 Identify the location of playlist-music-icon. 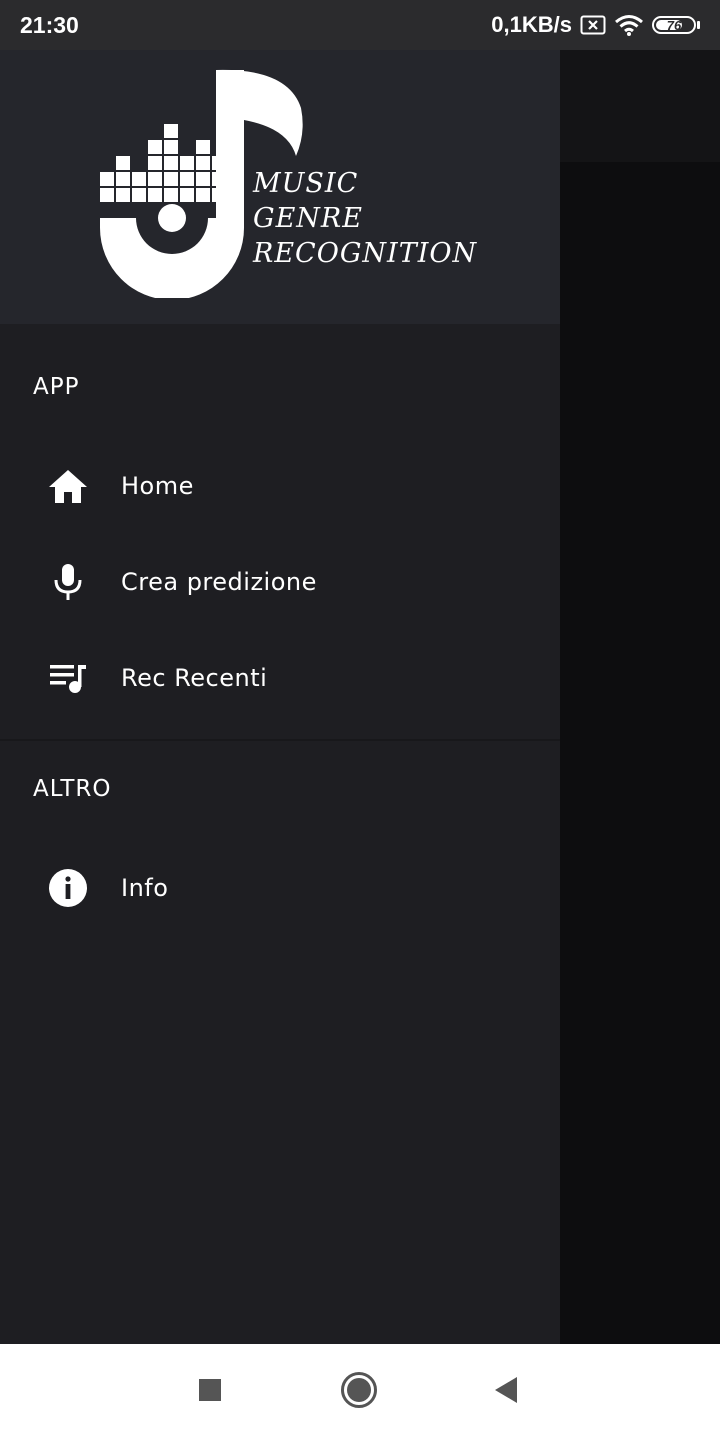
(68, 678).